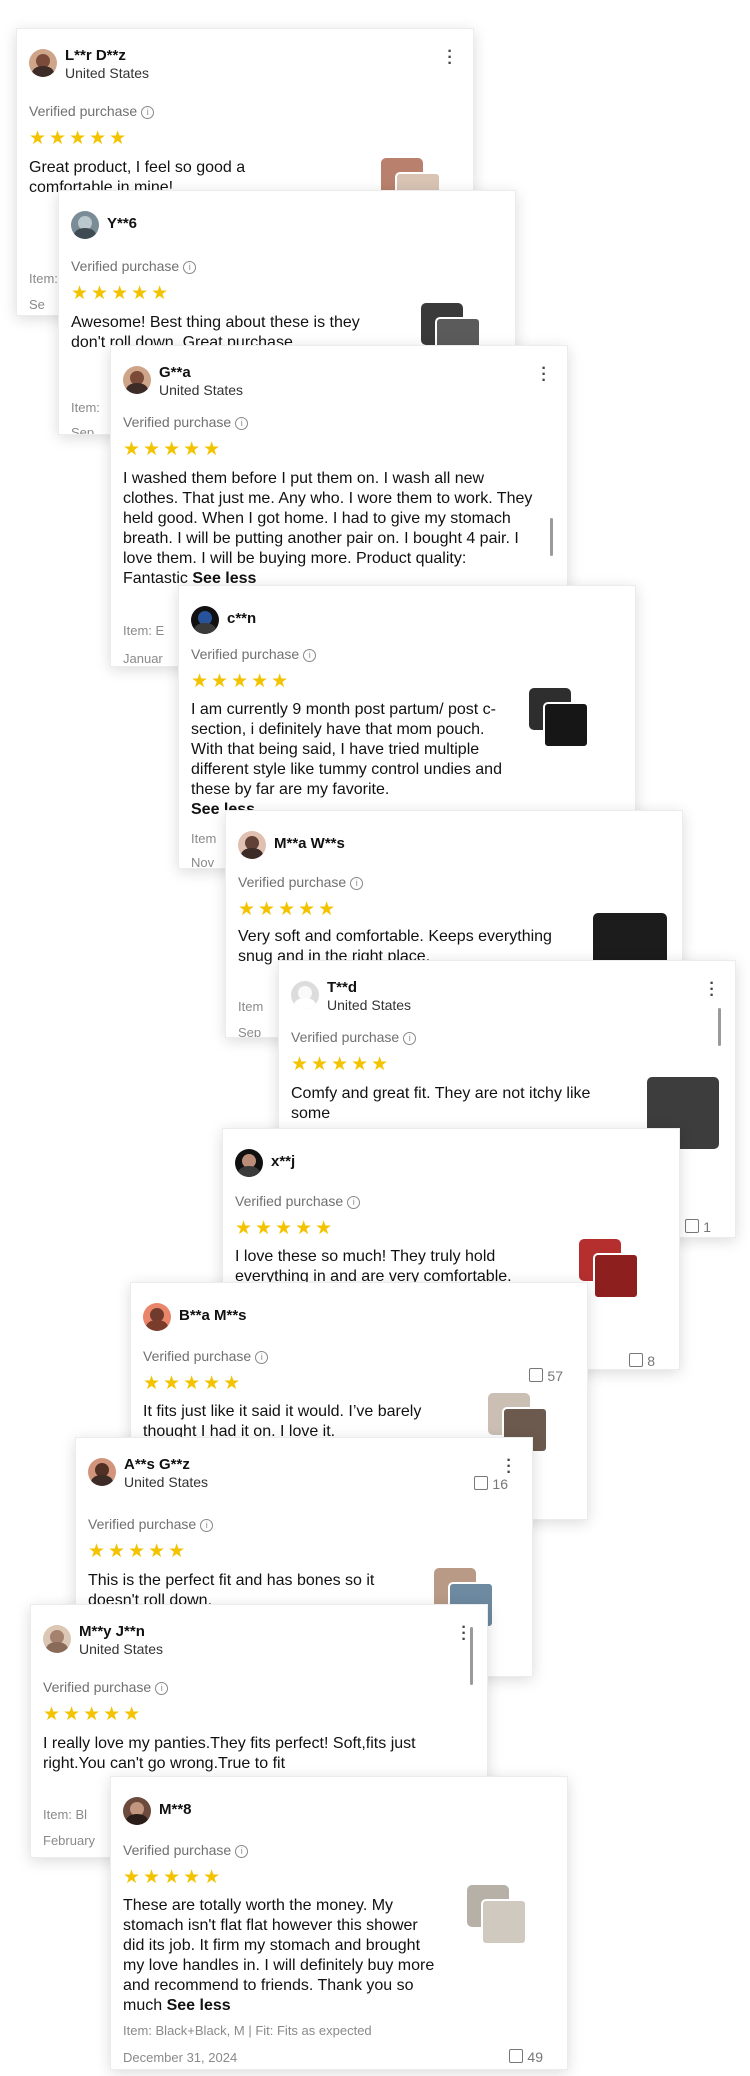 This screenshot has width=750, height=2076. I want to click on review-date: Sep, so click(83, 430).